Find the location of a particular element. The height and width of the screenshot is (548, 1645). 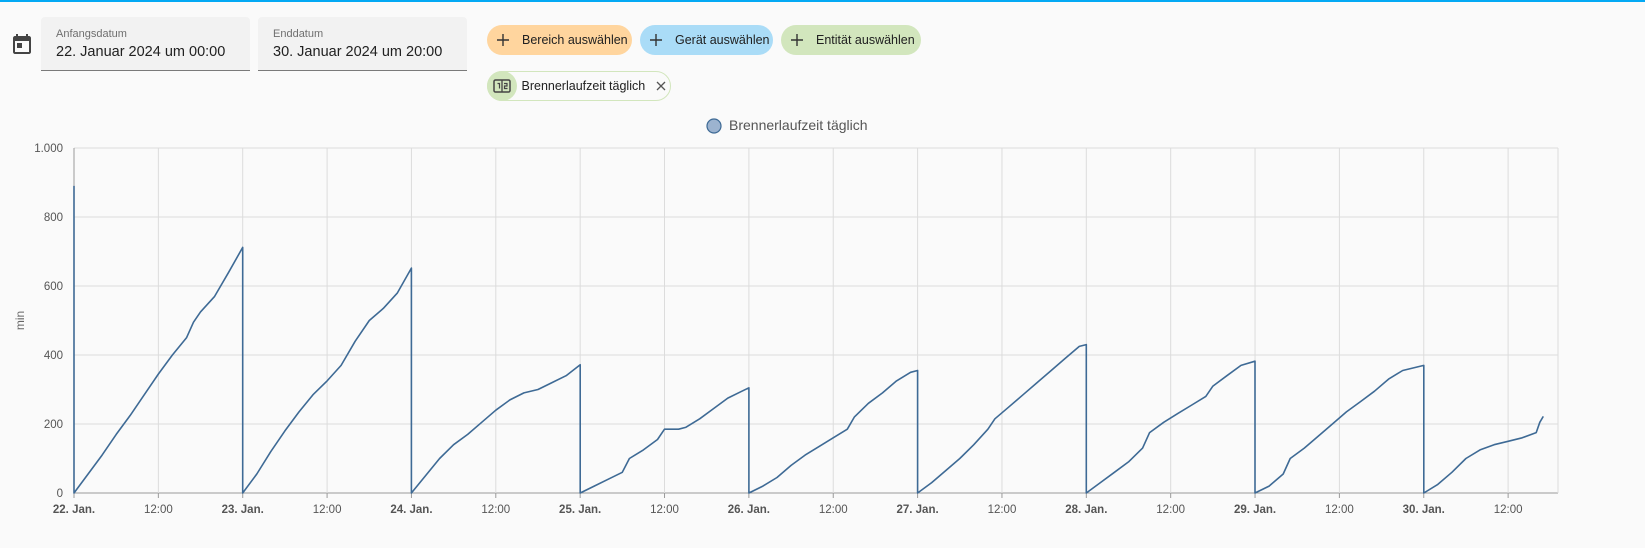

y-tick-label: 200 is located at coordinates (53, 425).